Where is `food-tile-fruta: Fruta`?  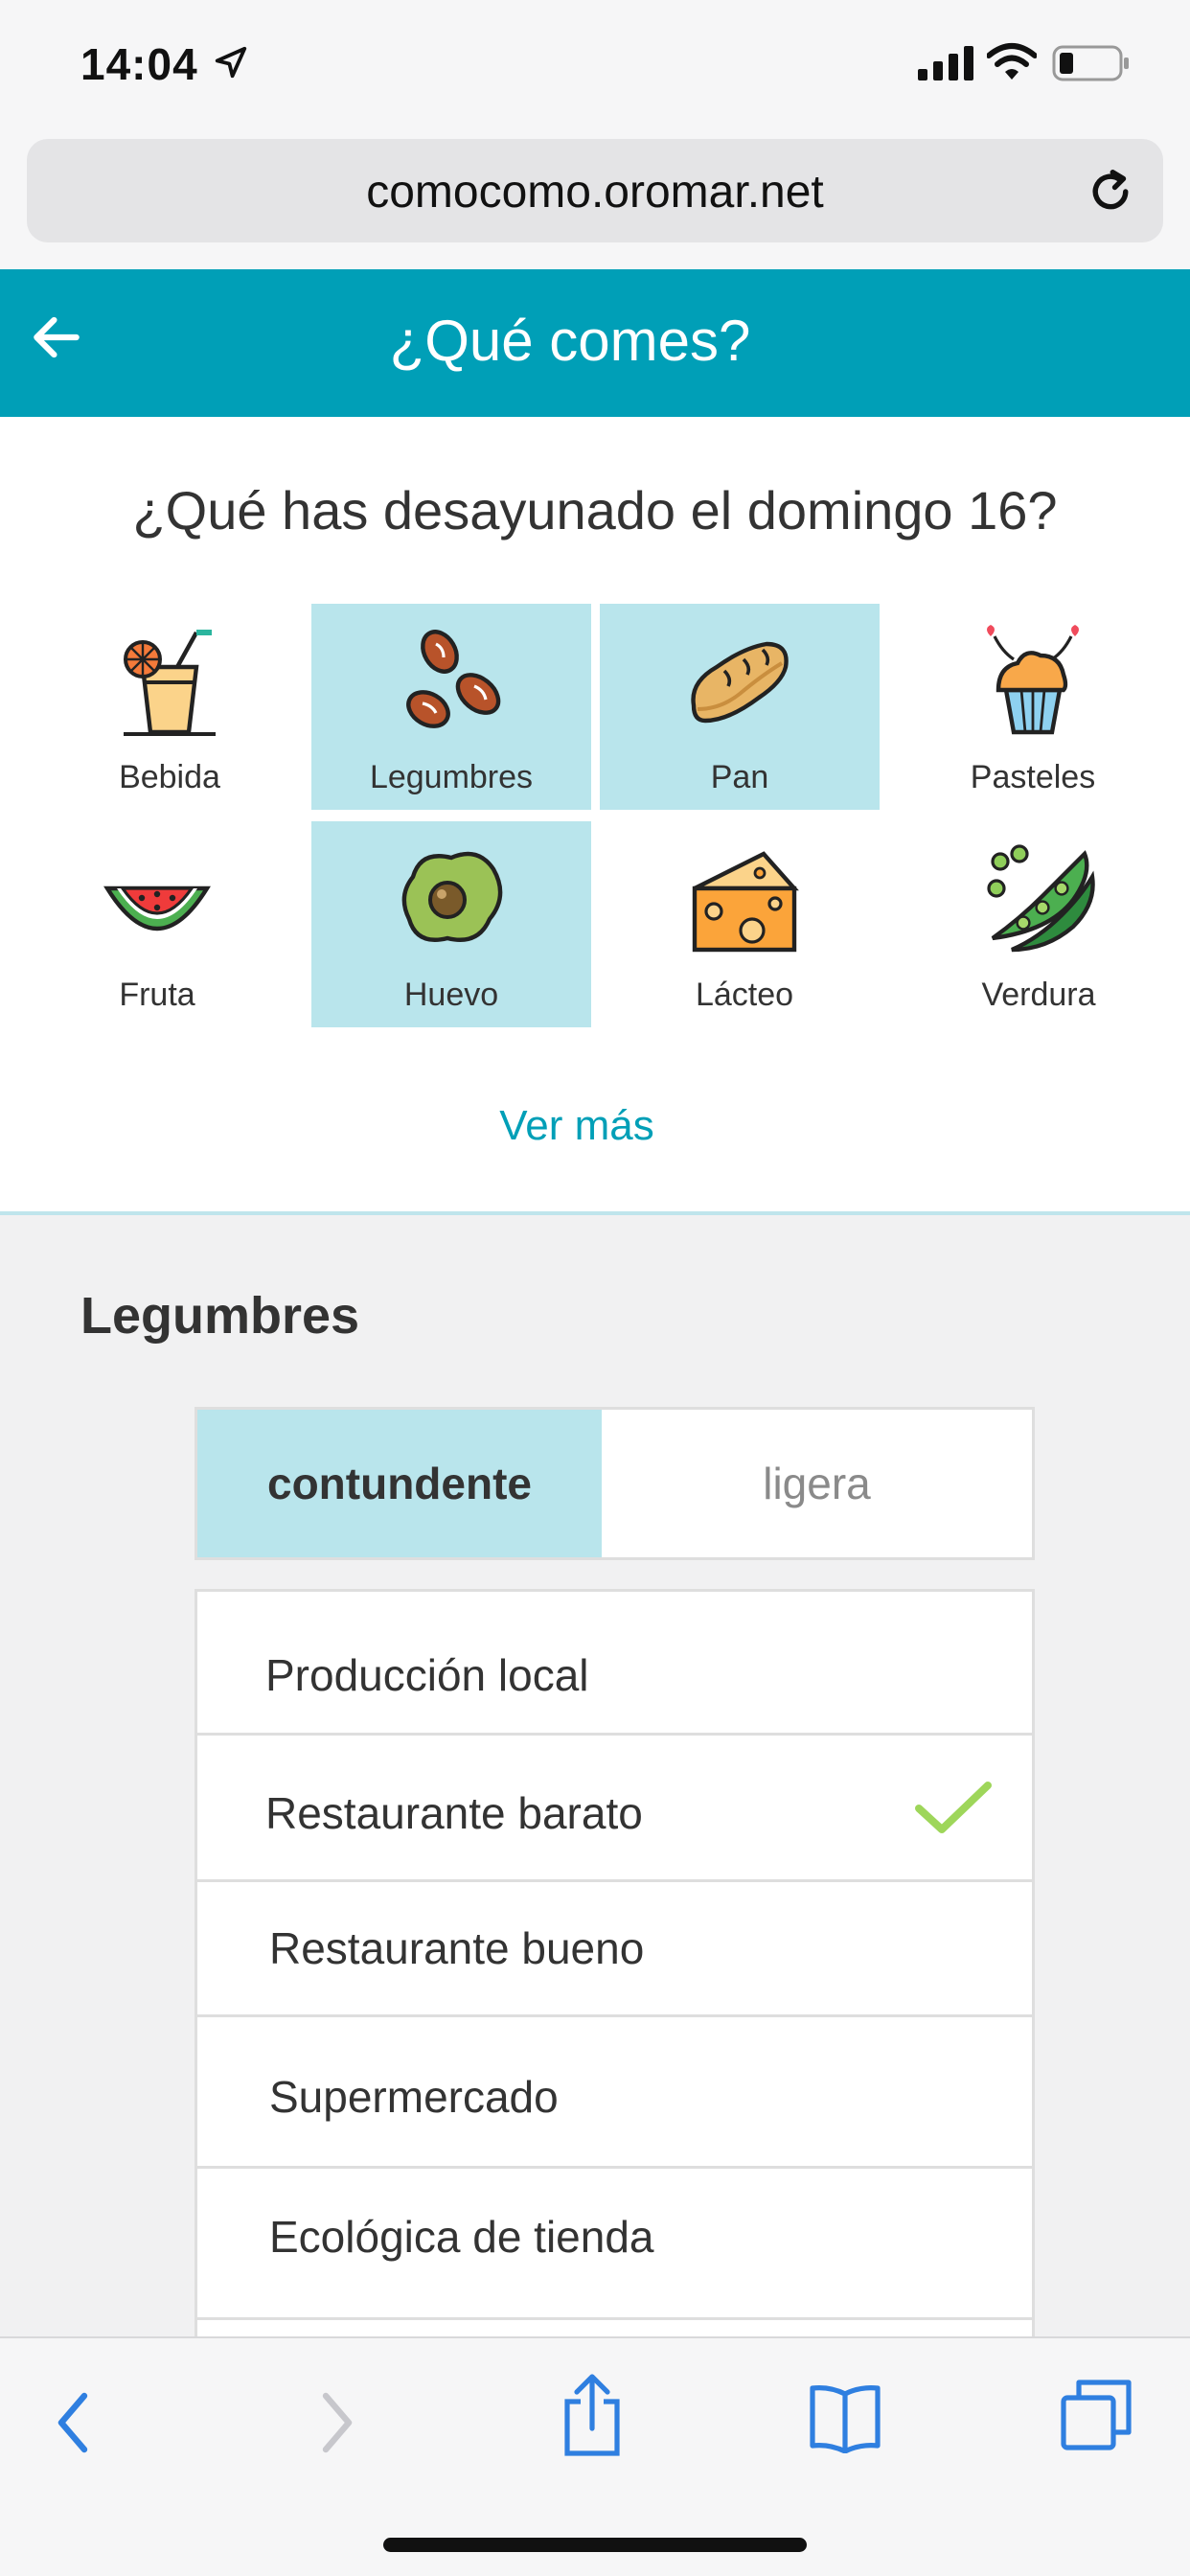 food-tile-fruta: Fruta is located at coordinates (157, 924).